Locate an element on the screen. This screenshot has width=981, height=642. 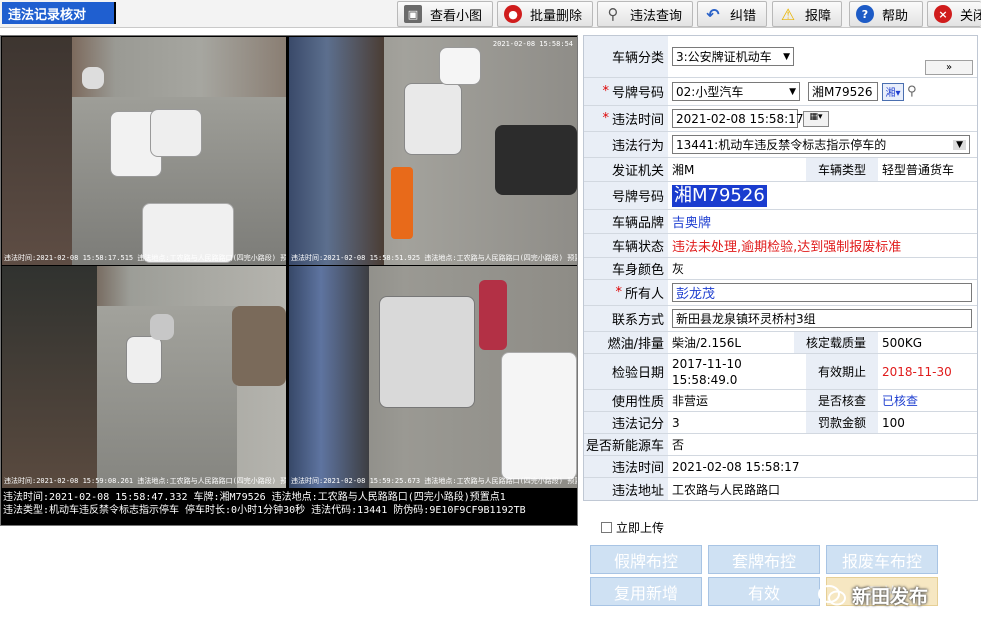
plate-number-value: 湘M79526 is located at coordinates (842, 92).